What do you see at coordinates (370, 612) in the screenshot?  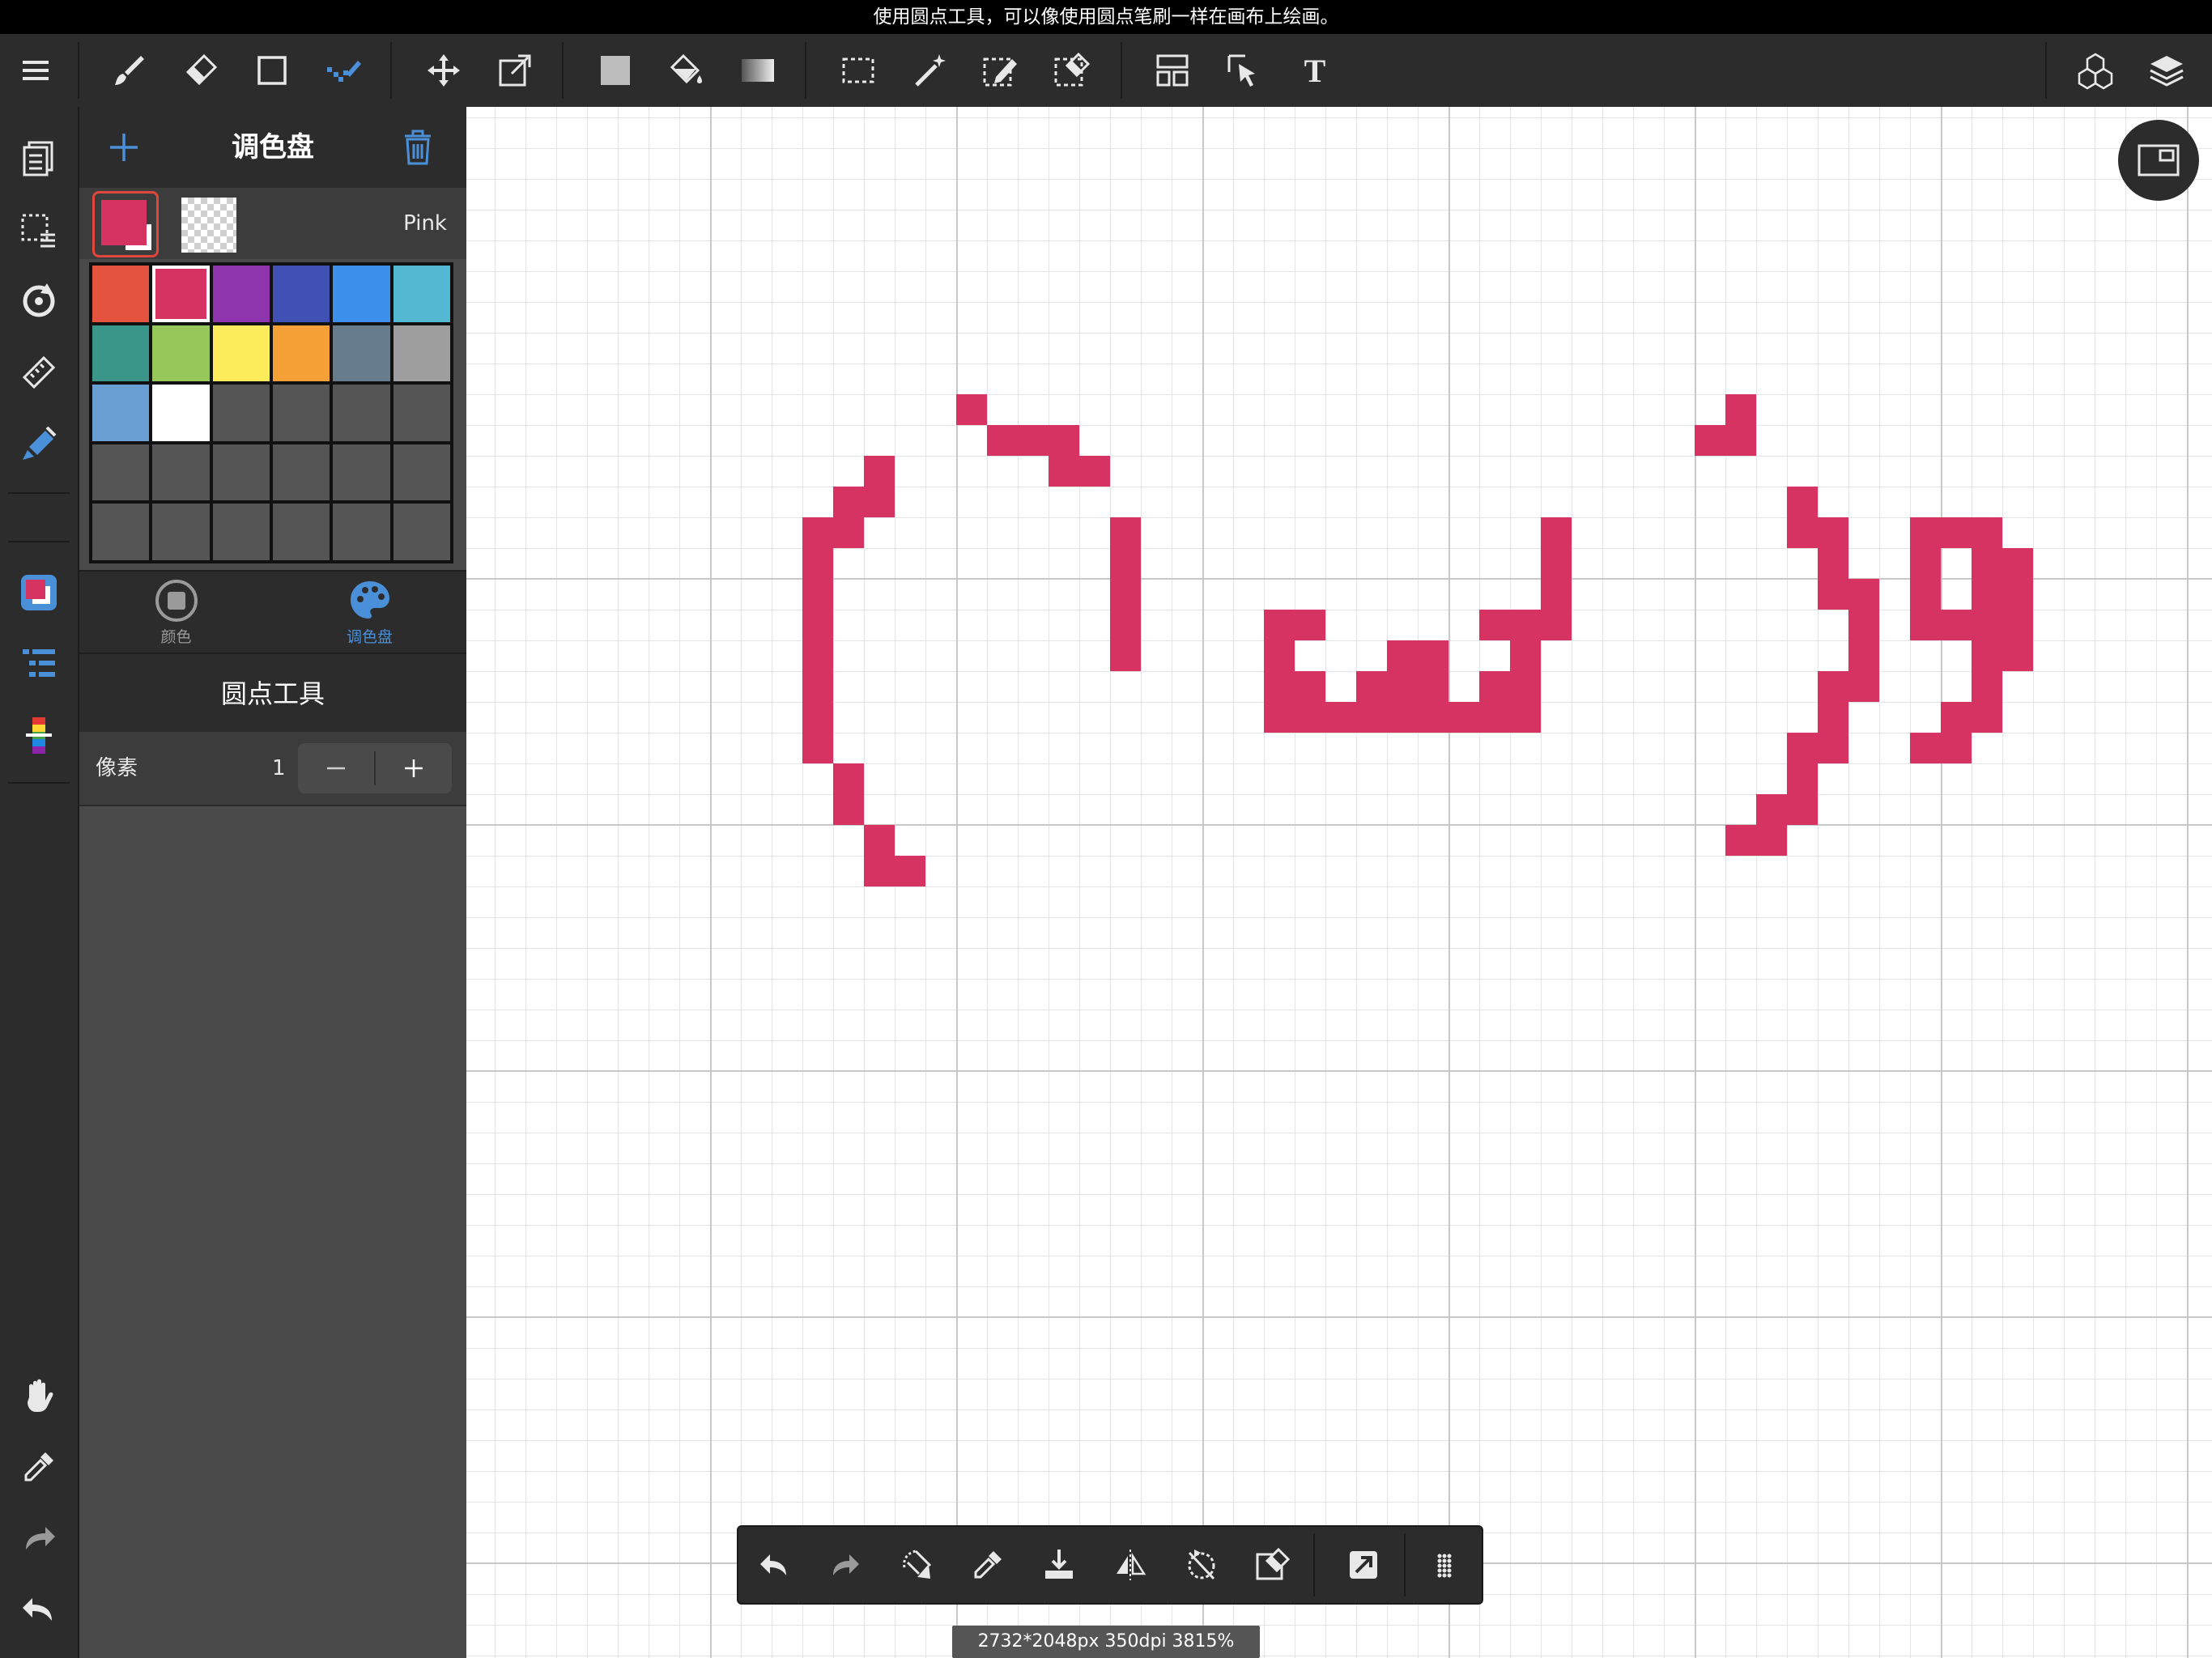 I see `tab-palette: 调色盘` at bounding box center [370, 612].